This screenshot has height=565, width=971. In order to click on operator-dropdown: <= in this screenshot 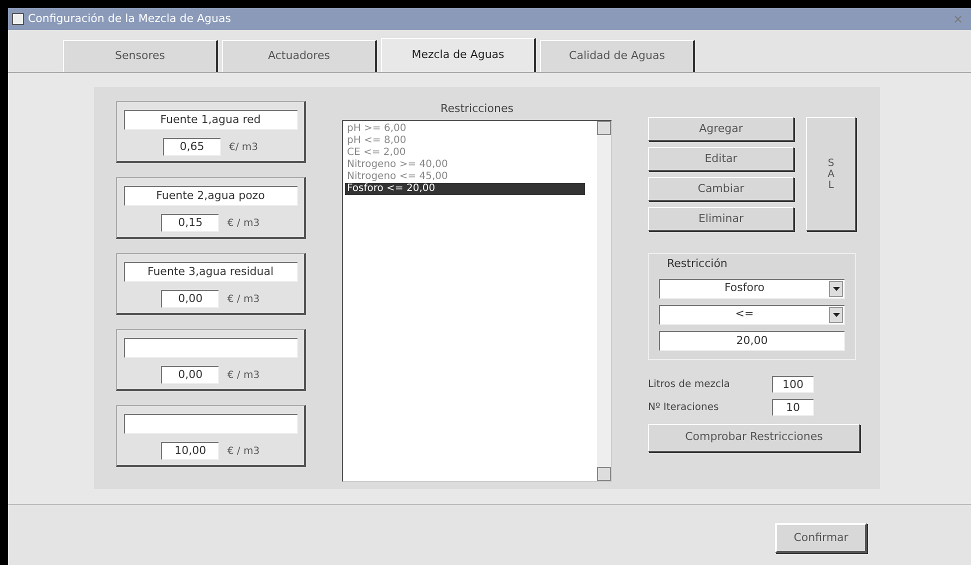, I will do `click(752, 314)`.